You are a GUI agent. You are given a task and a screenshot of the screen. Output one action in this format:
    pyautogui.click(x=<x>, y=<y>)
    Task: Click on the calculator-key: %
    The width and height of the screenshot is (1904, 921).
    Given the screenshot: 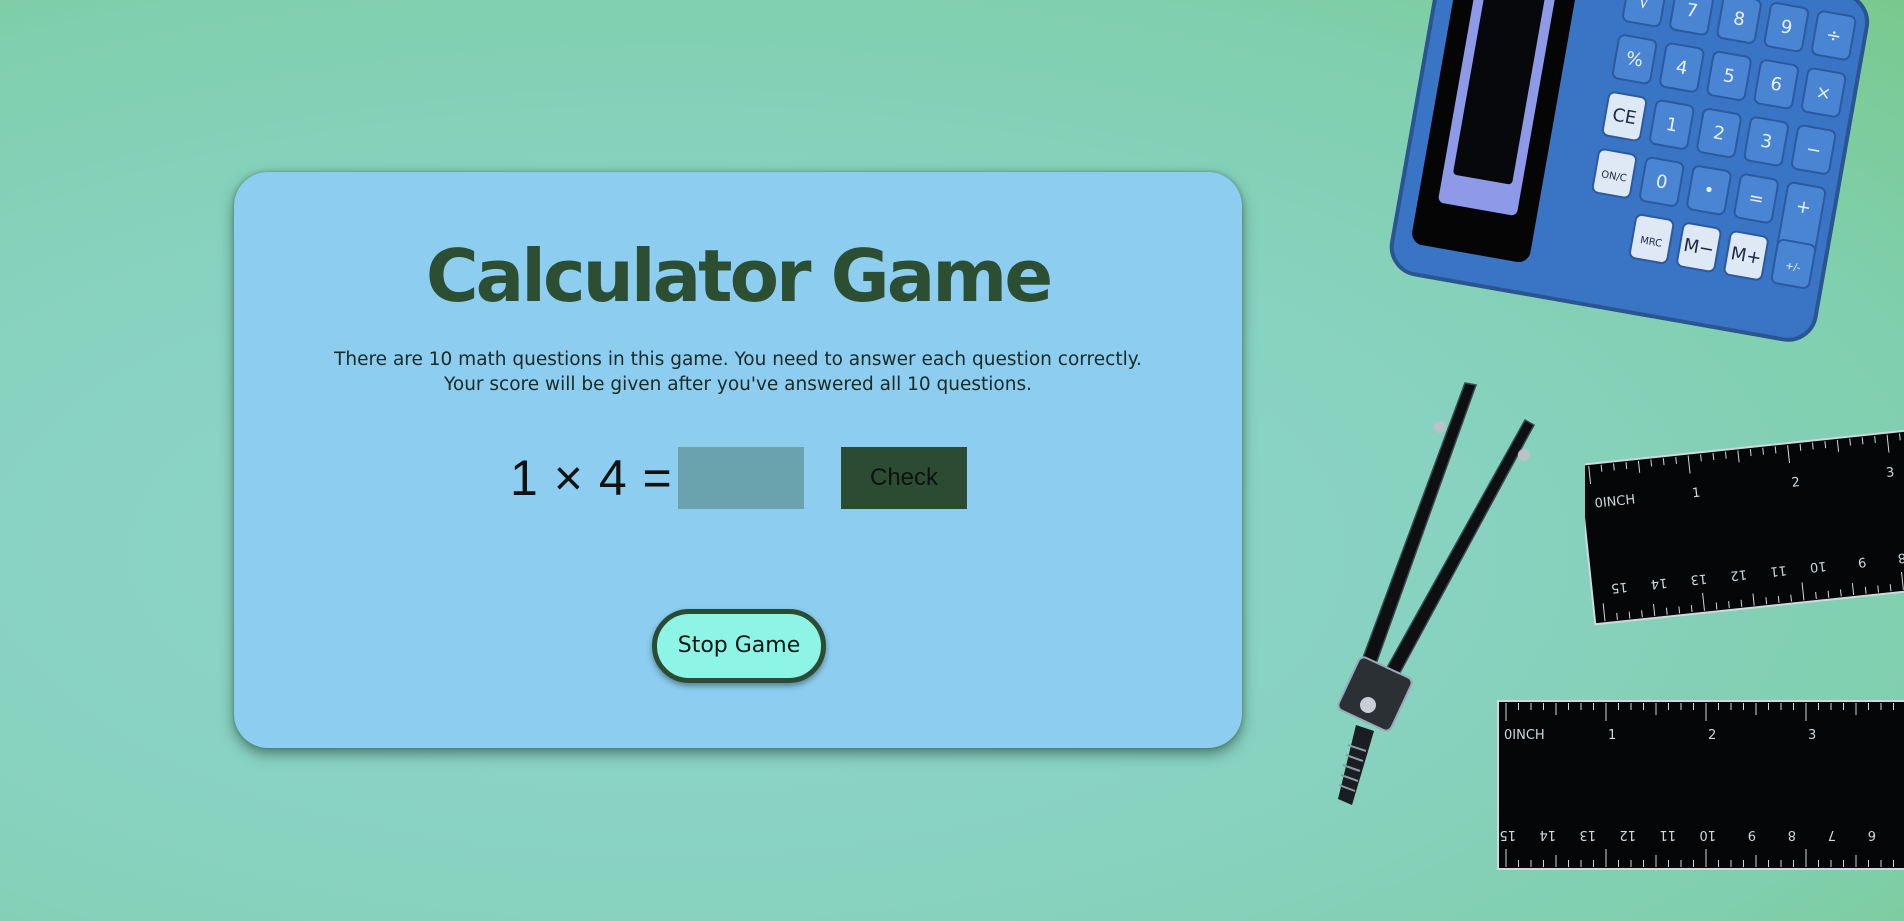 What is the action you would take?
    pyautogui.click(x=1634, y=59)
    